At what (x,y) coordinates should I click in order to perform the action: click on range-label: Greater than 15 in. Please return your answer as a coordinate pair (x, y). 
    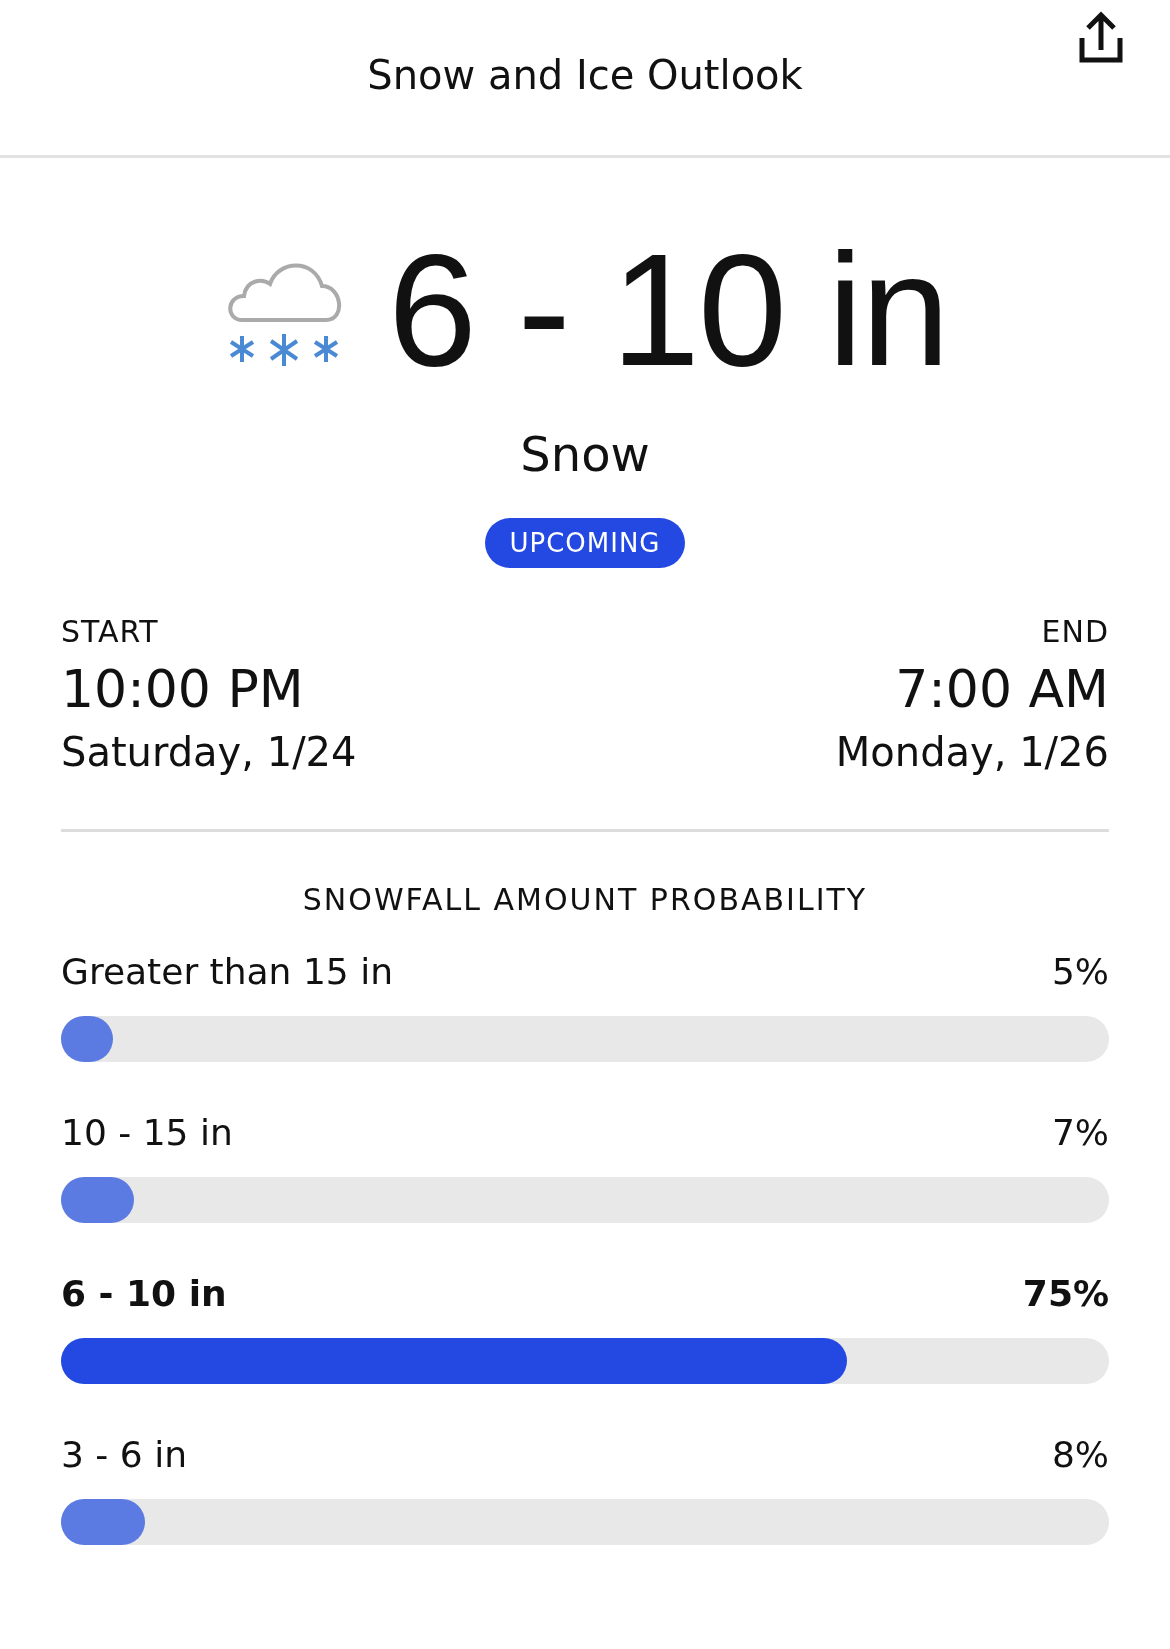
    Looking at the image, I should click on (227, 971).